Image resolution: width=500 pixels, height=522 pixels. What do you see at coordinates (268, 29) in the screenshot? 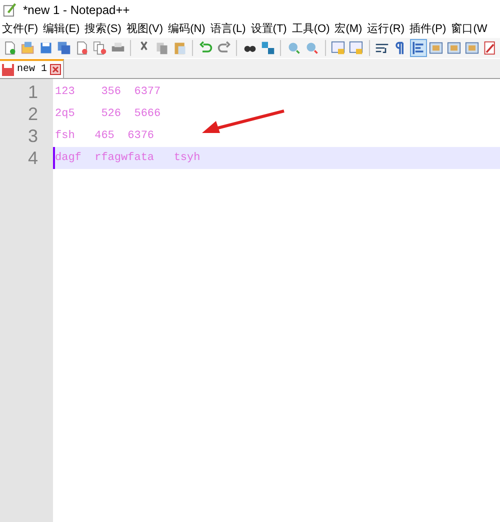
I see `menu-item: 设置(T)` at bounding box center [268, 29].